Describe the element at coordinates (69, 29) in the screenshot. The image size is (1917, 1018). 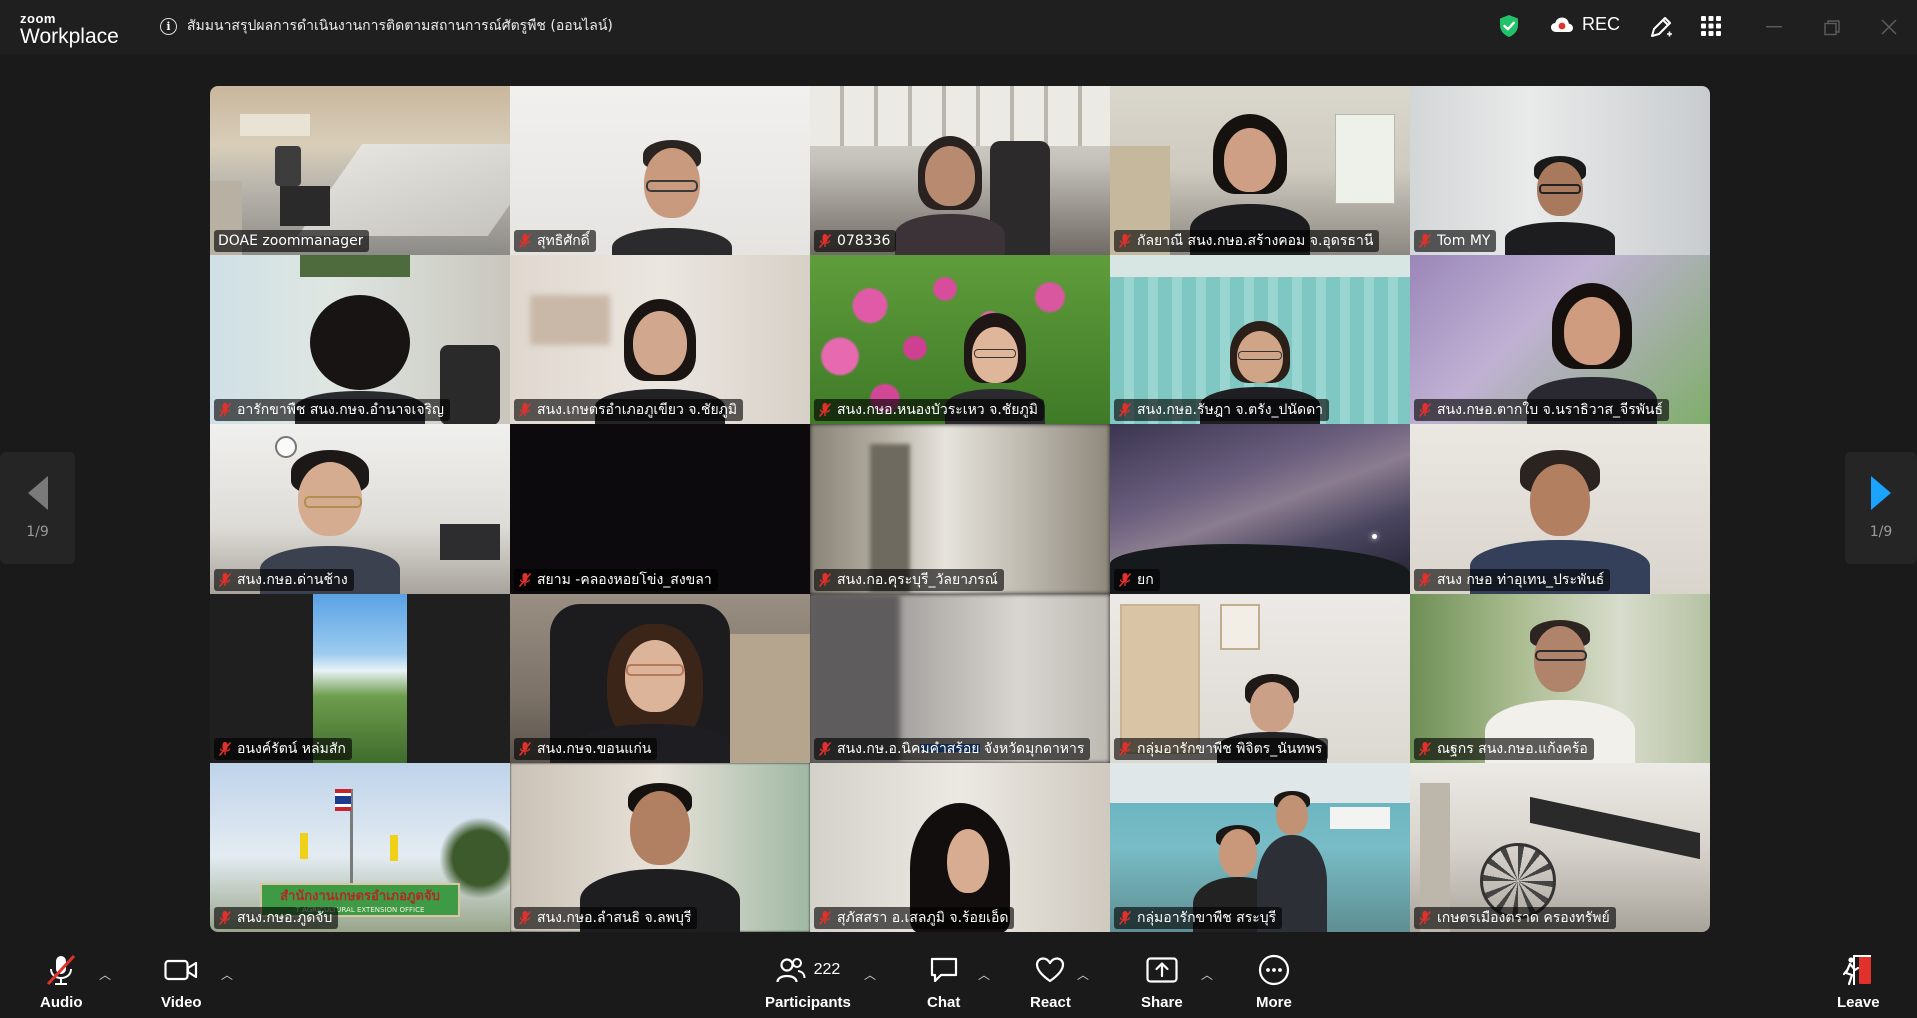
I see `zoom-workplace-logo: zoom Workplace` at that location.